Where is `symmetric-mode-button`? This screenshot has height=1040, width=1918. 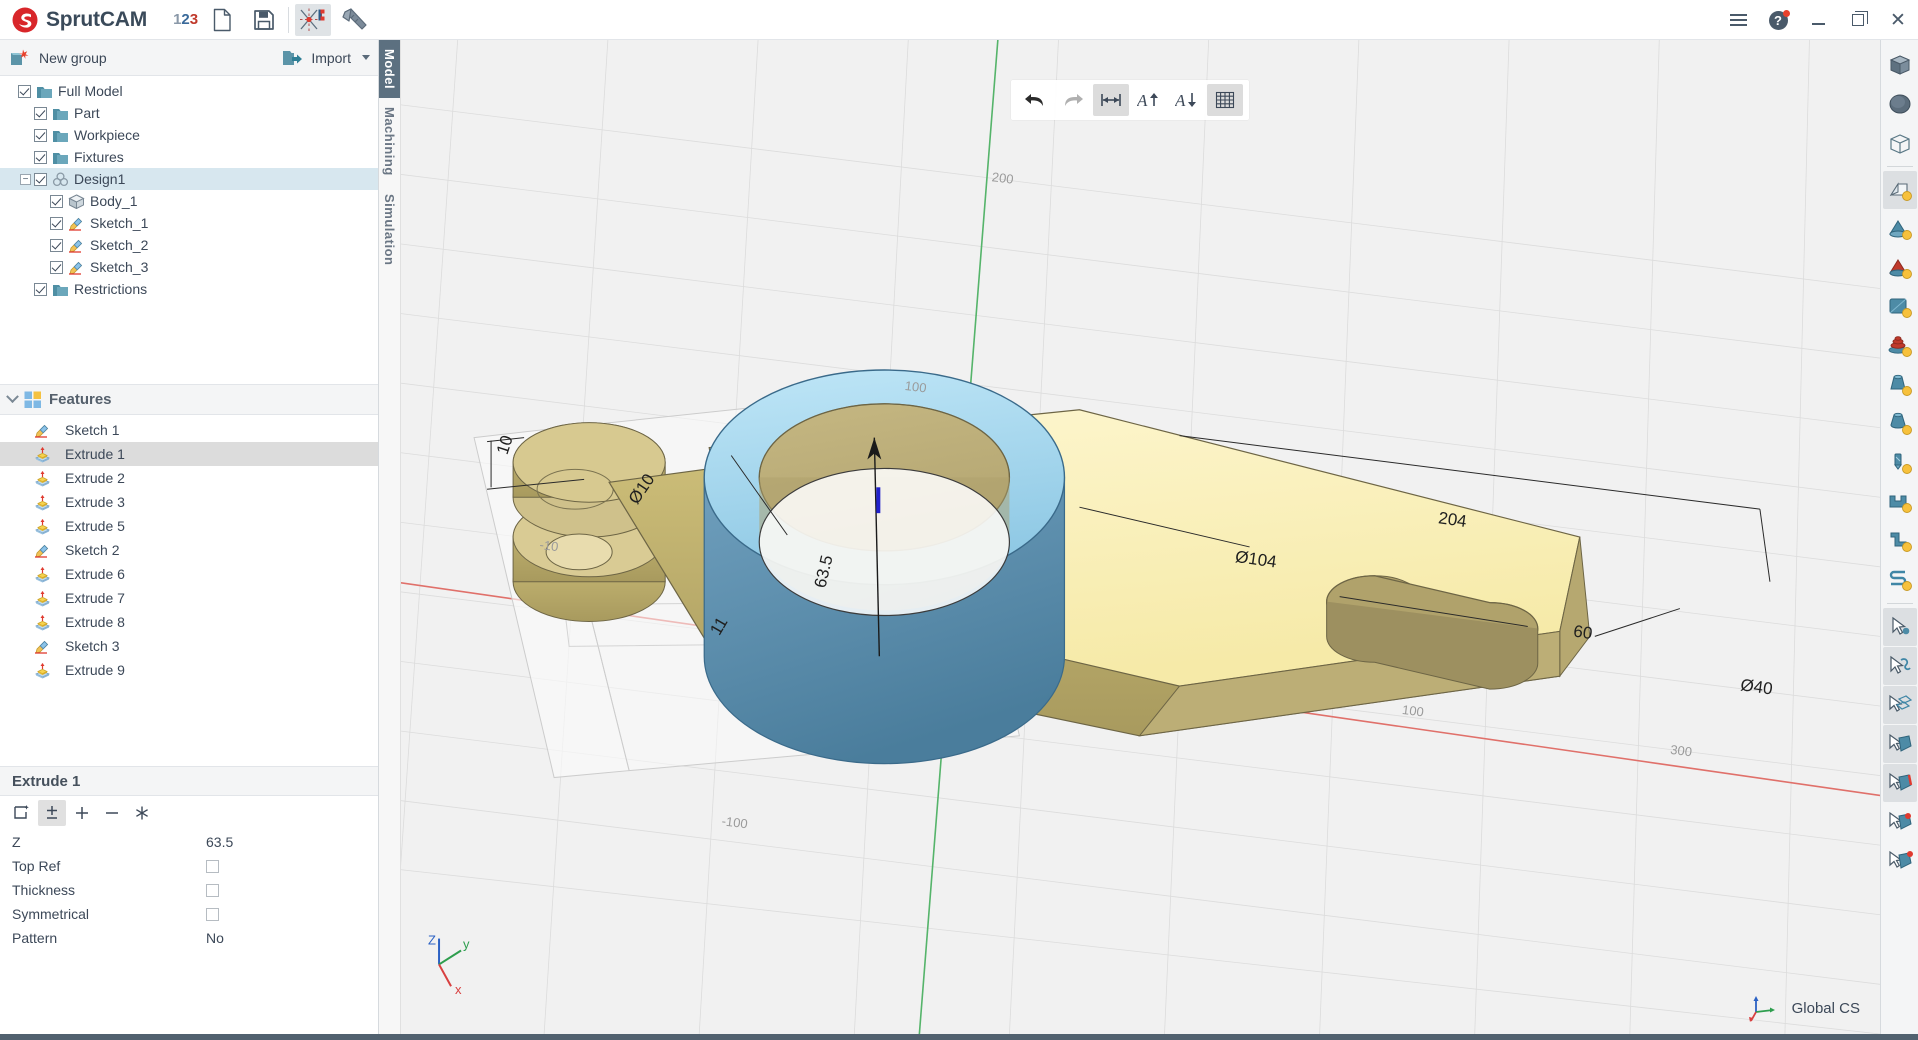
symmetric-mode-button is located at coordinates (52, 813).